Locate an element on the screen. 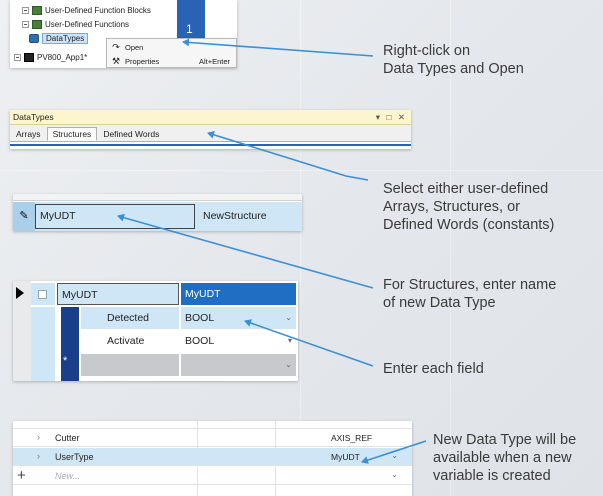 The height and width of the screenshot is (496, 603). collapse-cell is located at coordinates (43, 294).